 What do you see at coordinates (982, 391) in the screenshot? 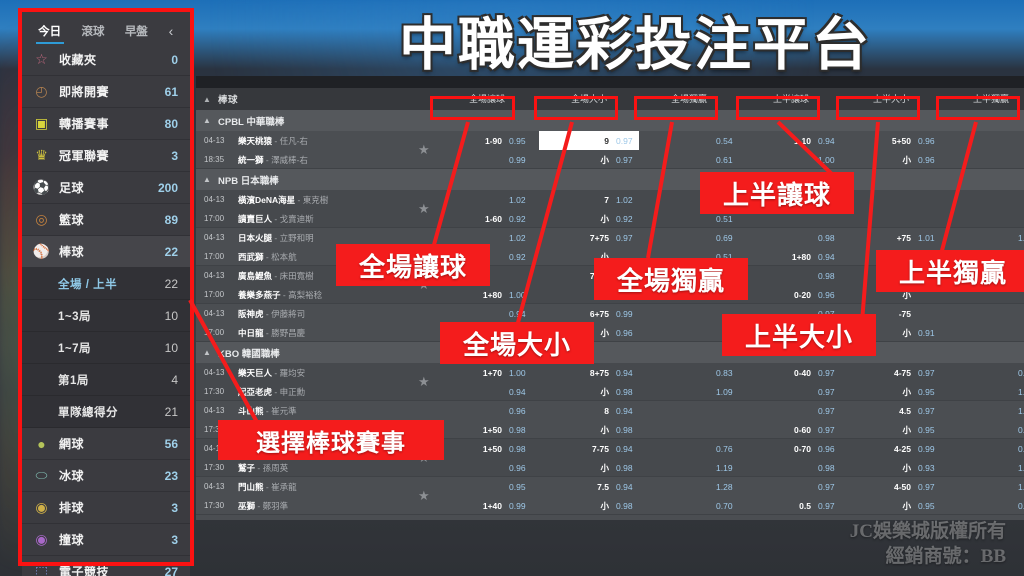
I see `odds-cell-firsthalf_moneyline-b: 1.13` at bounding box center [982, 391].